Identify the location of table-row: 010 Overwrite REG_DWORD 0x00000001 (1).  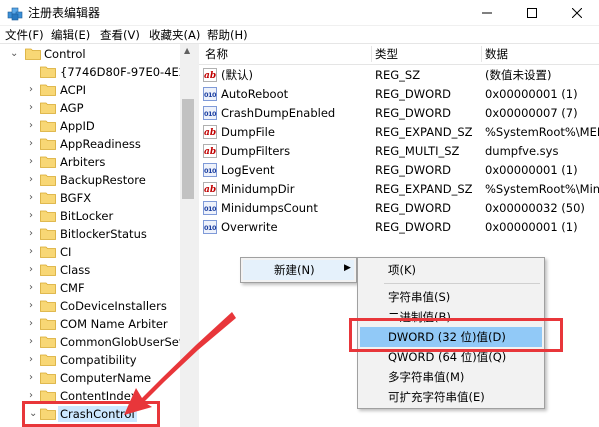
(399, 227).